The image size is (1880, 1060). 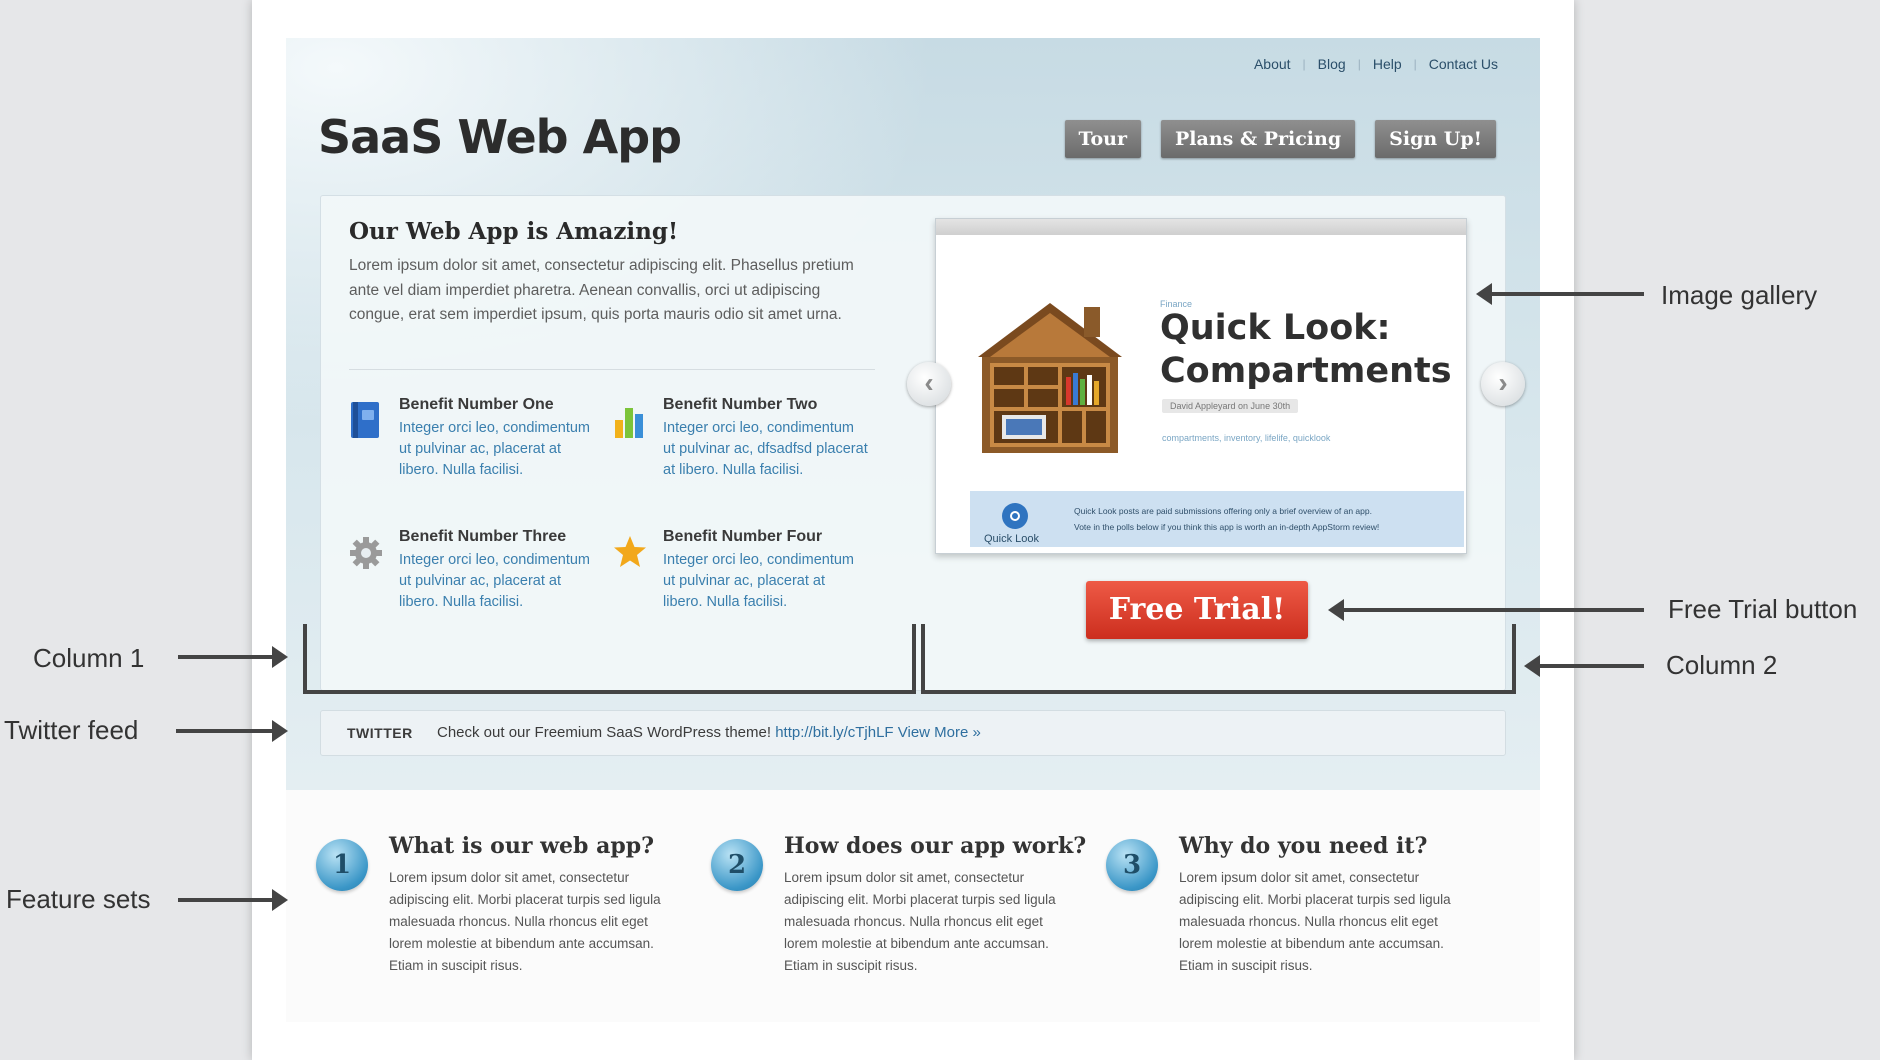 I want to click on view-more-link: View More », so click(x=939, y=732).